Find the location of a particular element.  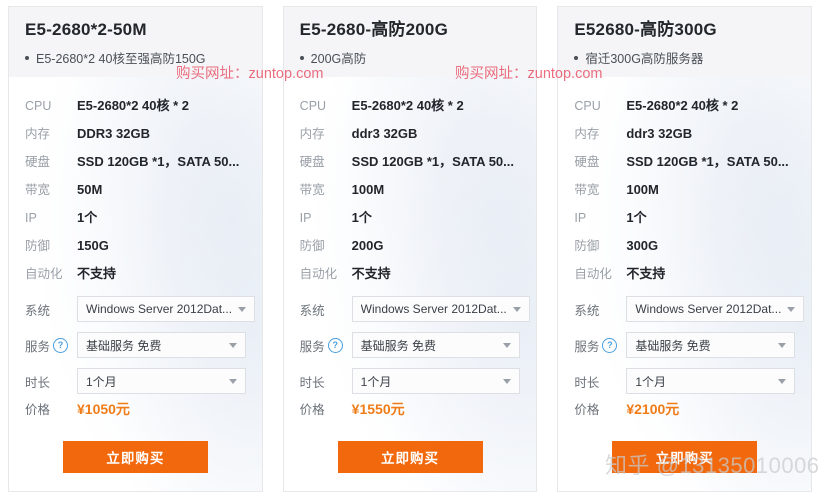

spec-label-automation: 自动化 is located at coordinates (593, 274).